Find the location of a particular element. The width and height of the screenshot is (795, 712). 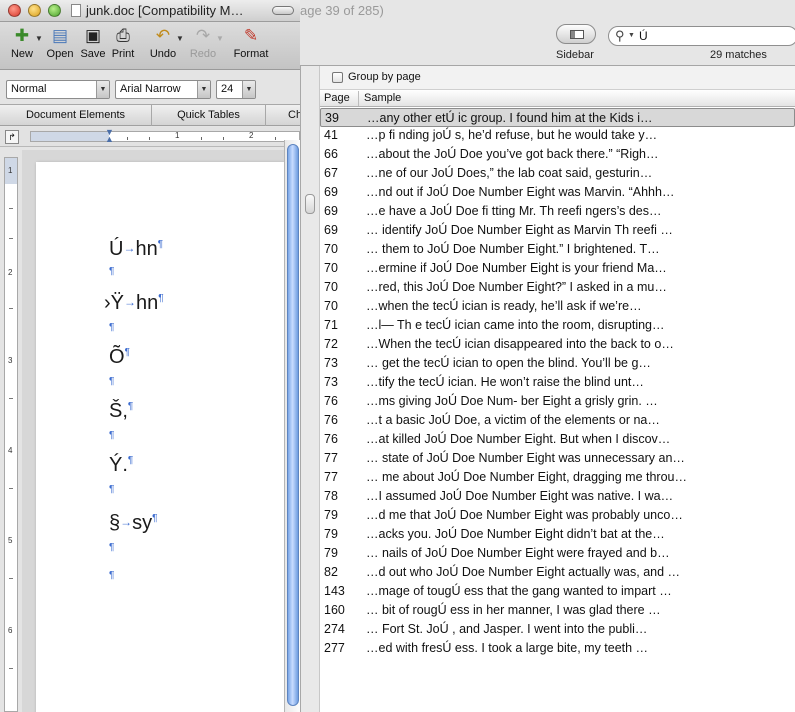

result-page-number: 78 is located at coordinates (331, 496).